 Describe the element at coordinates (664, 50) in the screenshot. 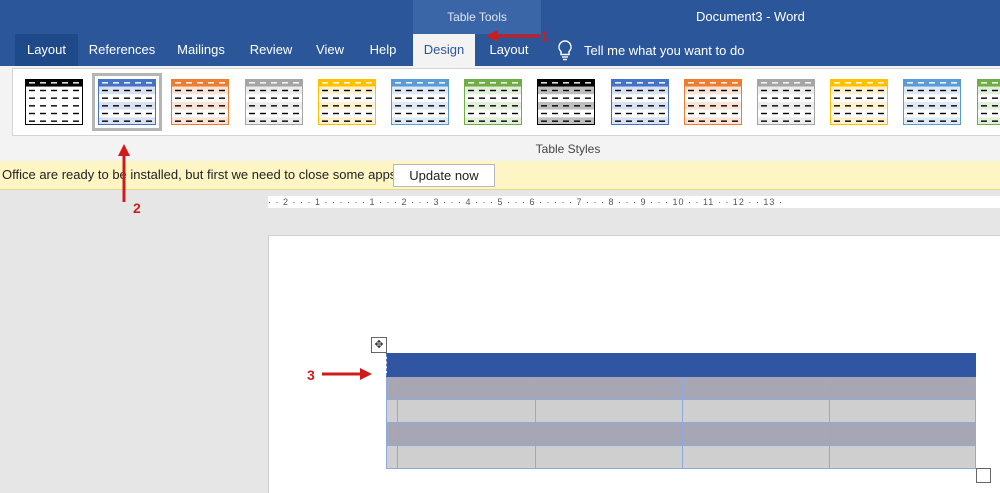

I see `tell-me-label: Tell me what you want to do` at that location.